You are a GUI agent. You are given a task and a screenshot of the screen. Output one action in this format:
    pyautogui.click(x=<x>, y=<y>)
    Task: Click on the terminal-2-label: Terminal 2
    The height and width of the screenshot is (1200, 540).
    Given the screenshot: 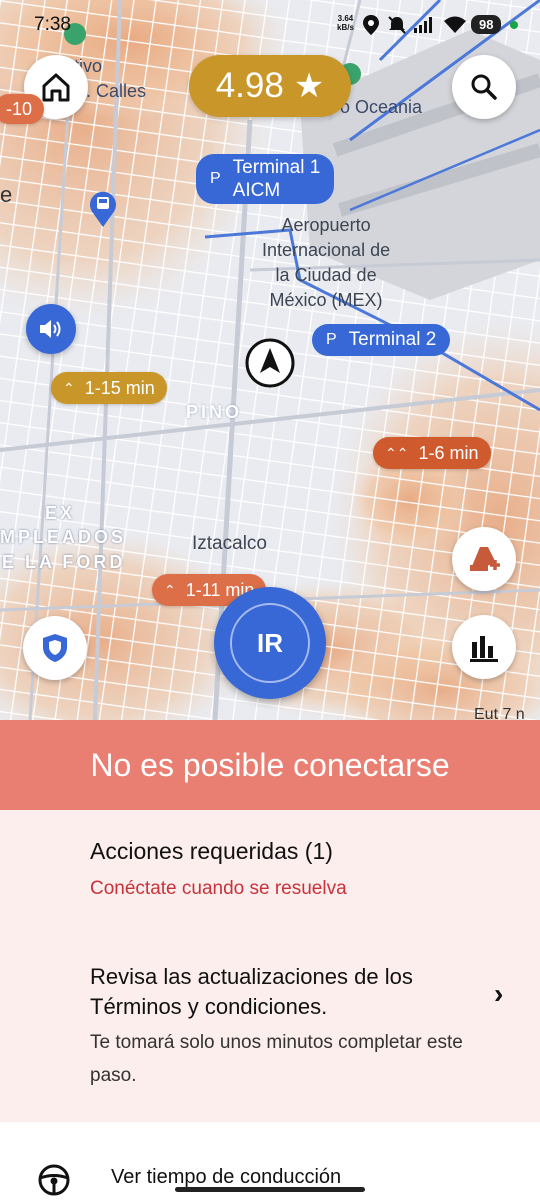 What is the action you would take?
    pyautogui.click(x=392, y=339)
    